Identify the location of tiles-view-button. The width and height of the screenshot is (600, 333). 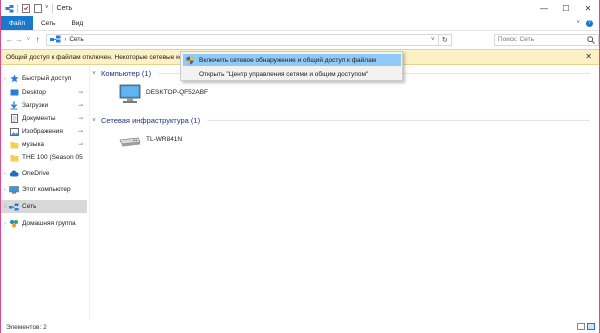
(591, 326).